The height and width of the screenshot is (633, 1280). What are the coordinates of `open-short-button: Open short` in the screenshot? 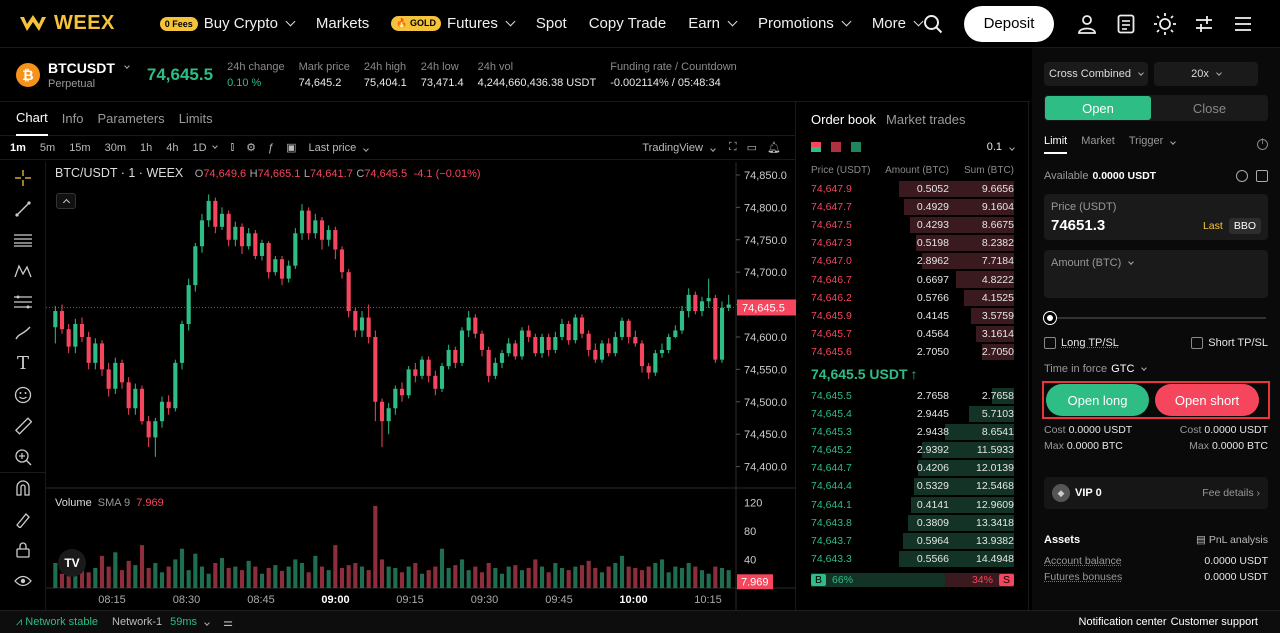 It's located at (1207, 400).